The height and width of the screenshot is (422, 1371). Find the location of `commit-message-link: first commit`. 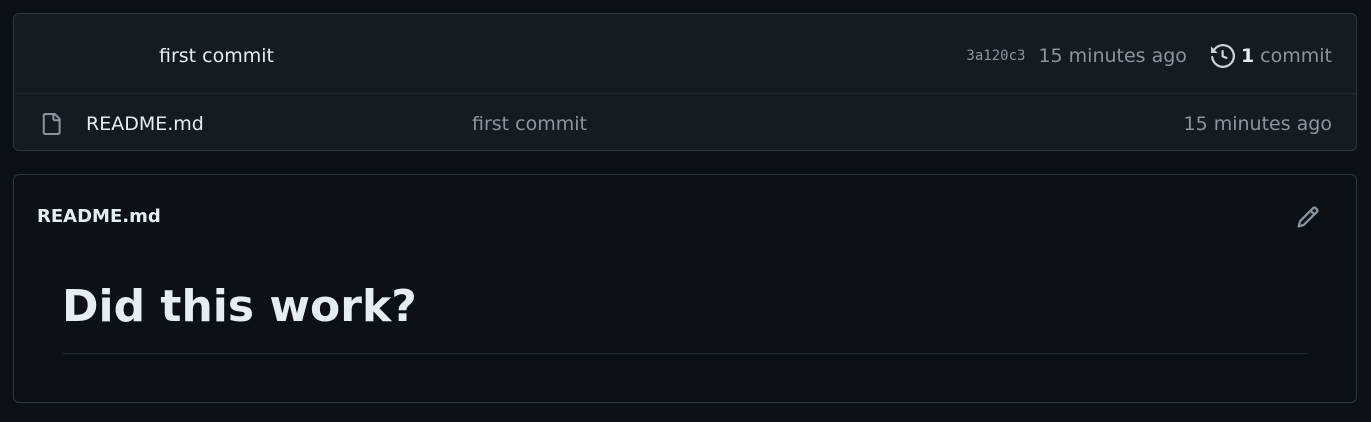

commit-message-link: first commit is located at coordinates (216, 56).